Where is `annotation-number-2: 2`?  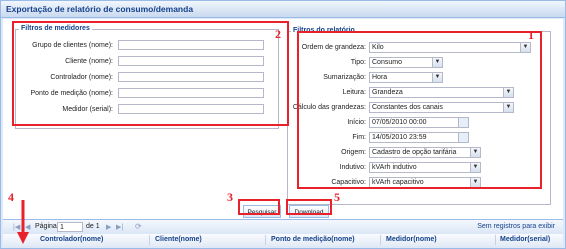
annotation-number-2: 2 is located at coordinates (278, 34).